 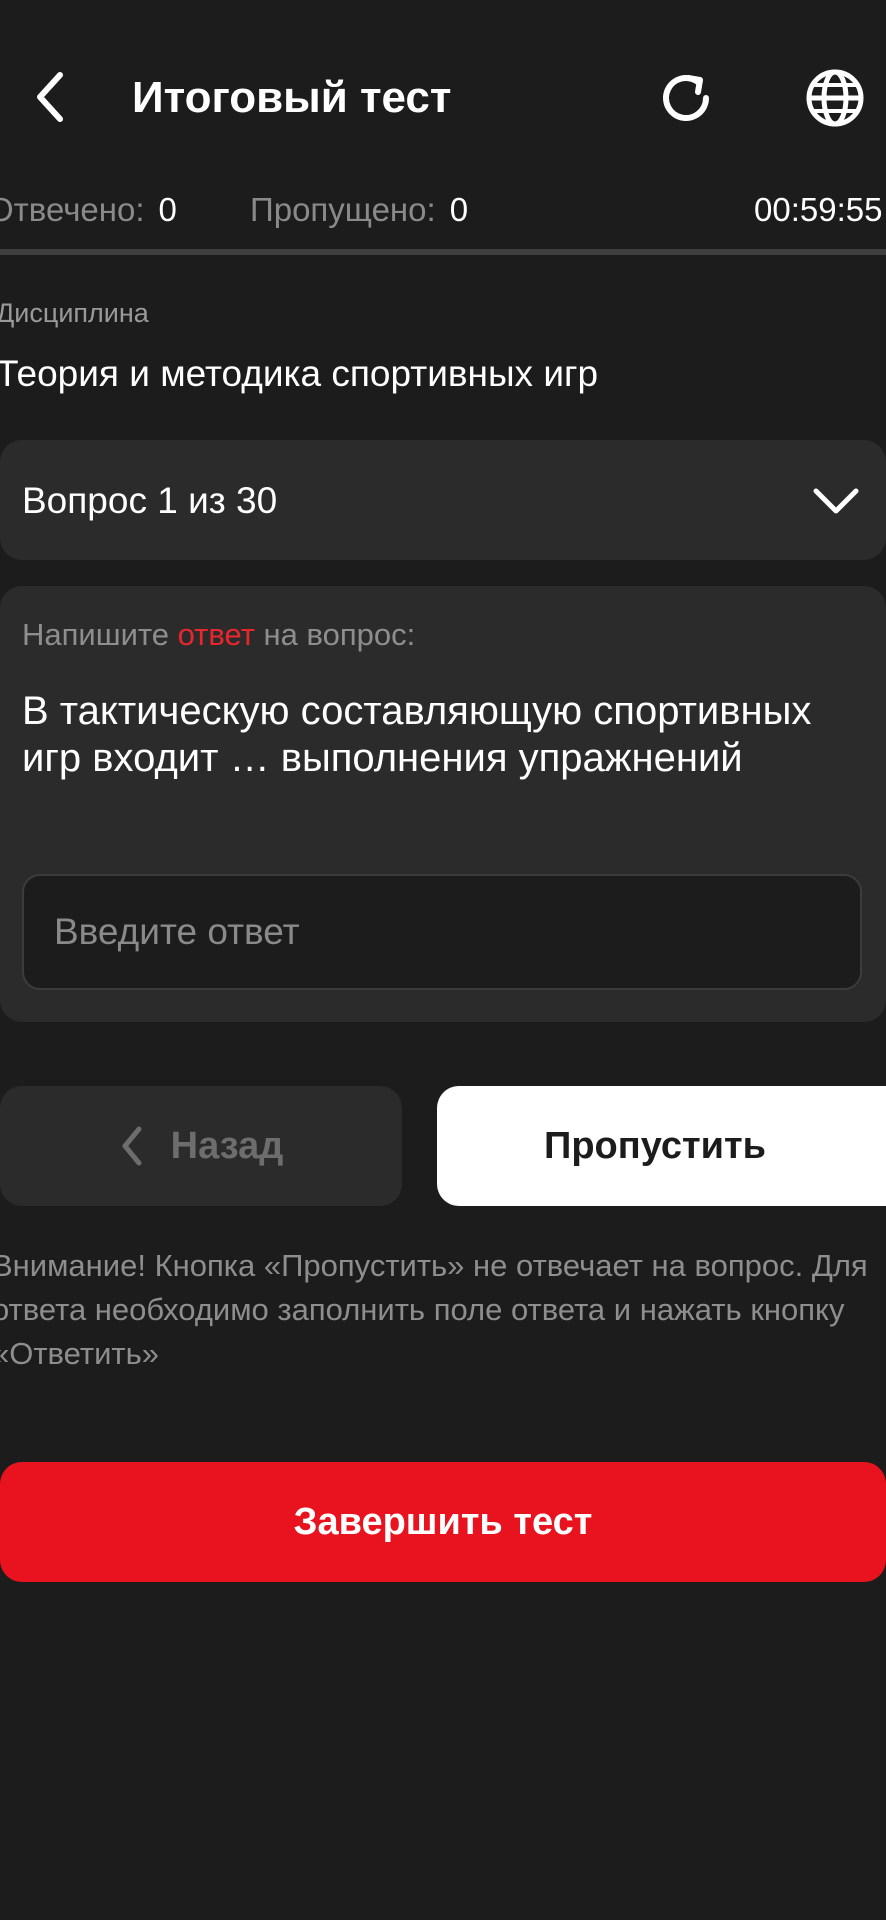 What do you see at coordinates (100, 634) in the screenshot?
I see `prompt-text-start: Напишите` at bounding box center [100, 634].